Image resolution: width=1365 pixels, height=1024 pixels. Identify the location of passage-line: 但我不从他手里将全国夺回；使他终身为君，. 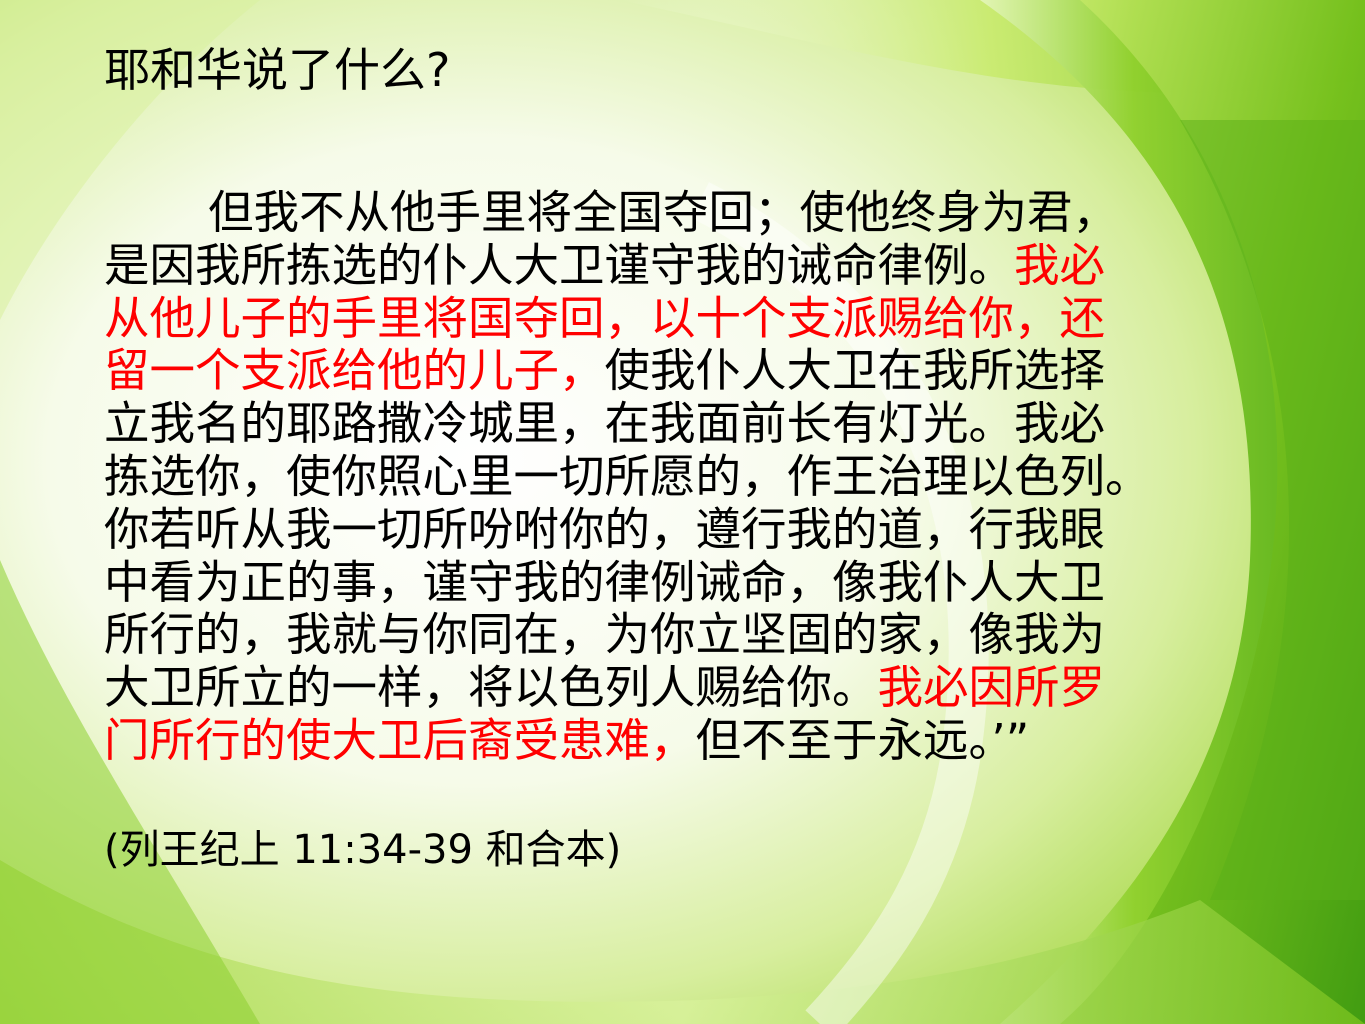
(689, 213).